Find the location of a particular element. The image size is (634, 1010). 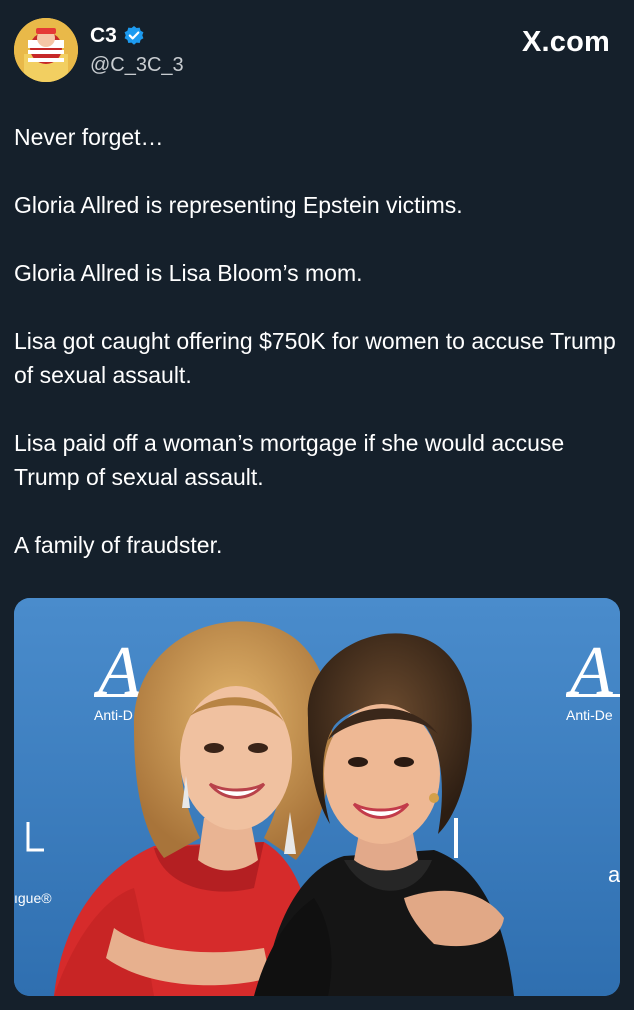

backdrop-edge-left: ıgue® is located at coordinates (33, 898).